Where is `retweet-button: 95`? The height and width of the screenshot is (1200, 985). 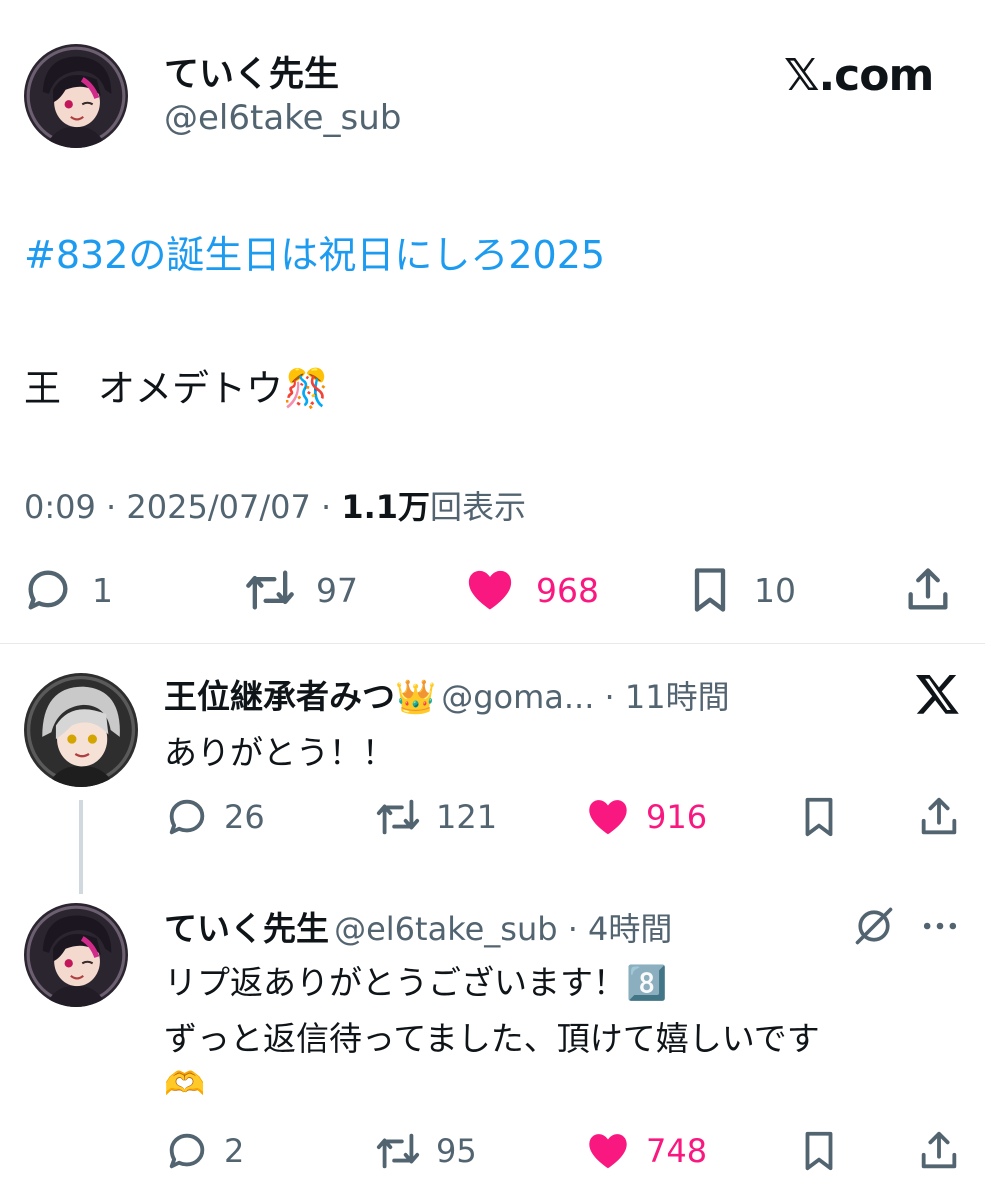
retweet-button: 95 is located at coordinates (425, 1151).